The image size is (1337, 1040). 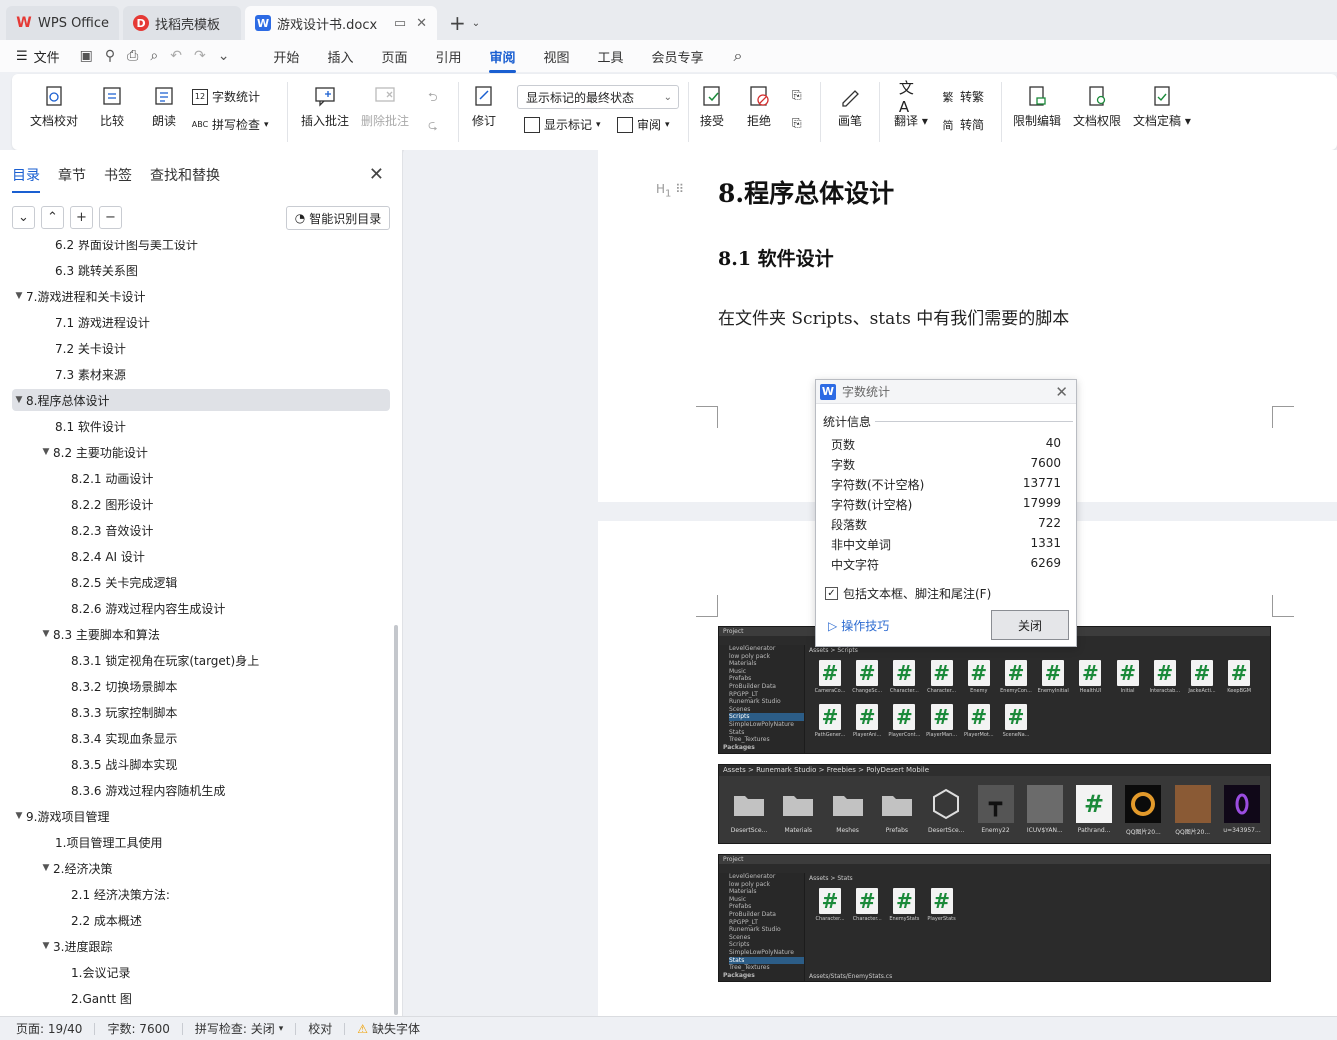 What do you see at coordinates (110, 56) in the screenshot?
I see `link-icon: ⚲` at bounding box center [110, 56].